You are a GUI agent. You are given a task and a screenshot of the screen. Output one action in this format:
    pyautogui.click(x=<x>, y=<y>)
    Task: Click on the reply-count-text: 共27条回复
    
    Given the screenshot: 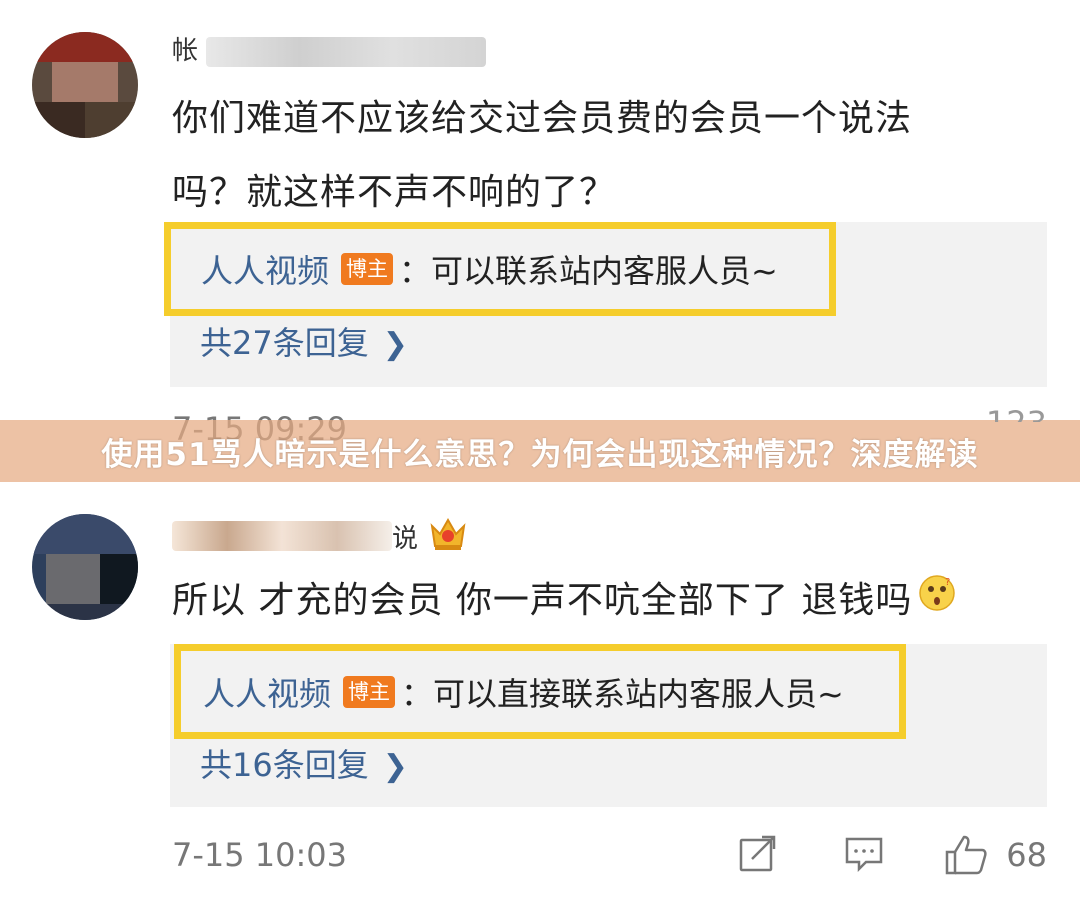 What is the action you would take?
    pyautogui.click(x=284, y=343)
    